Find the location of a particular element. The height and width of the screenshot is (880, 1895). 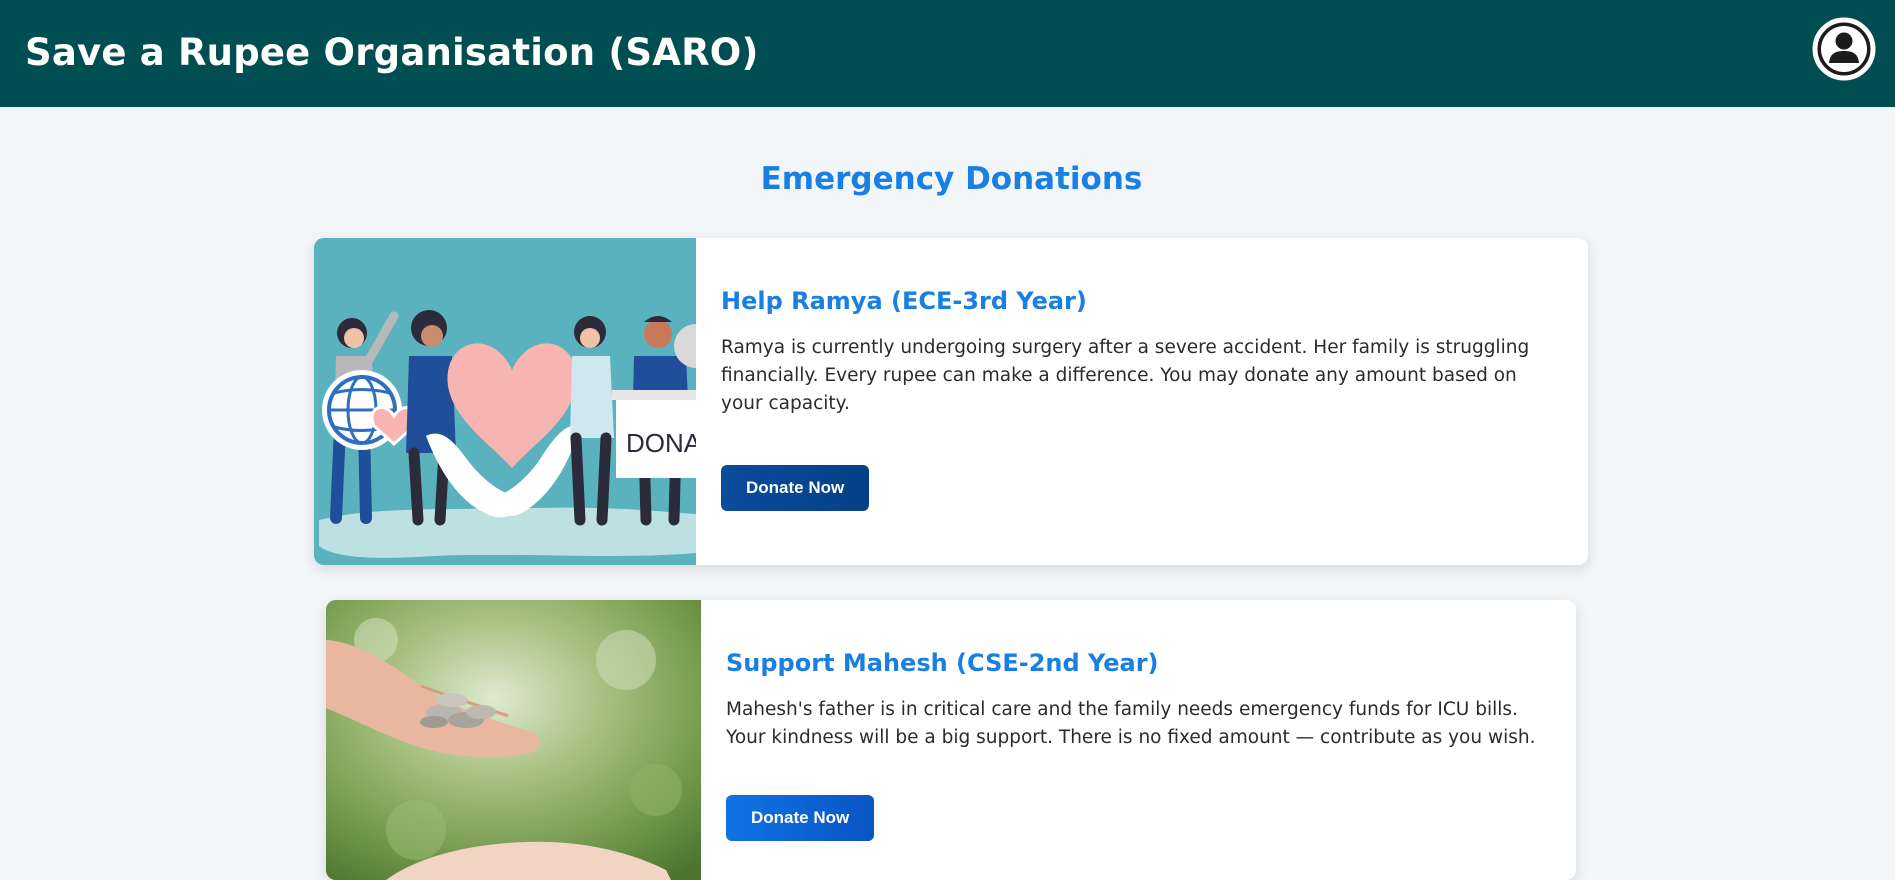

card-title: Help Ramya (ECE-3rd Year) is located at coordinates (904, 301).